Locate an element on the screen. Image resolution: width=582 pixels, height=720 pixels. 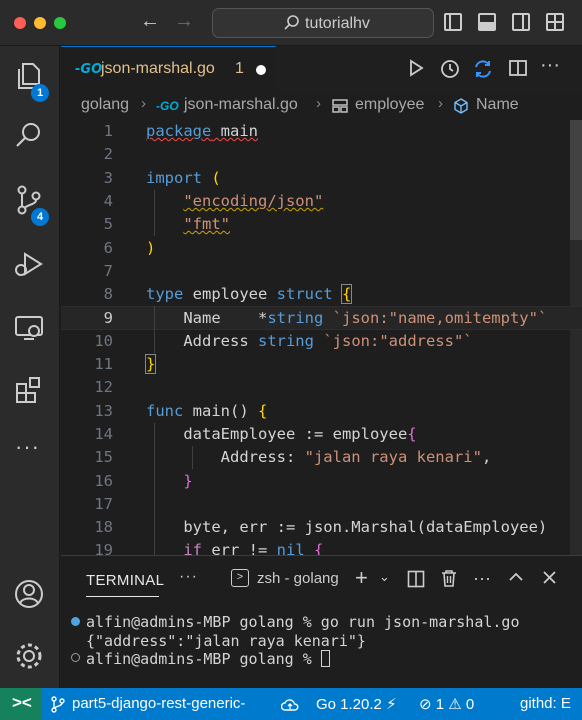
cloud-upload-icon is located at coordinates (290, 705).